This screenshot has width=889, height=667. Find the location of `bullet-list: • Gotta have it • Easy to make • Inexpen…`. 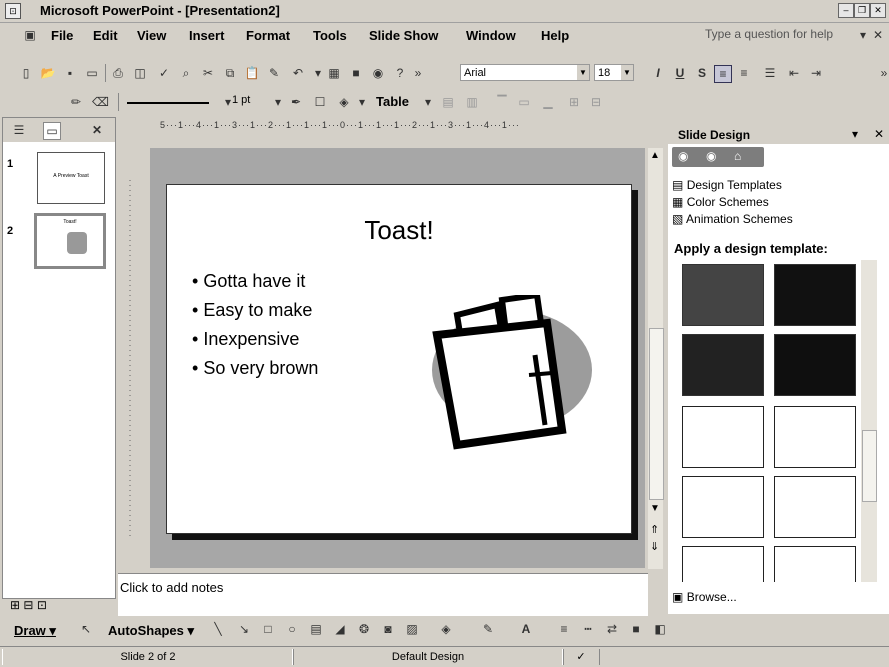

bullet-list: • Gotta have it • Easy to make • Inexpen… is located at coordinates (255, 325).